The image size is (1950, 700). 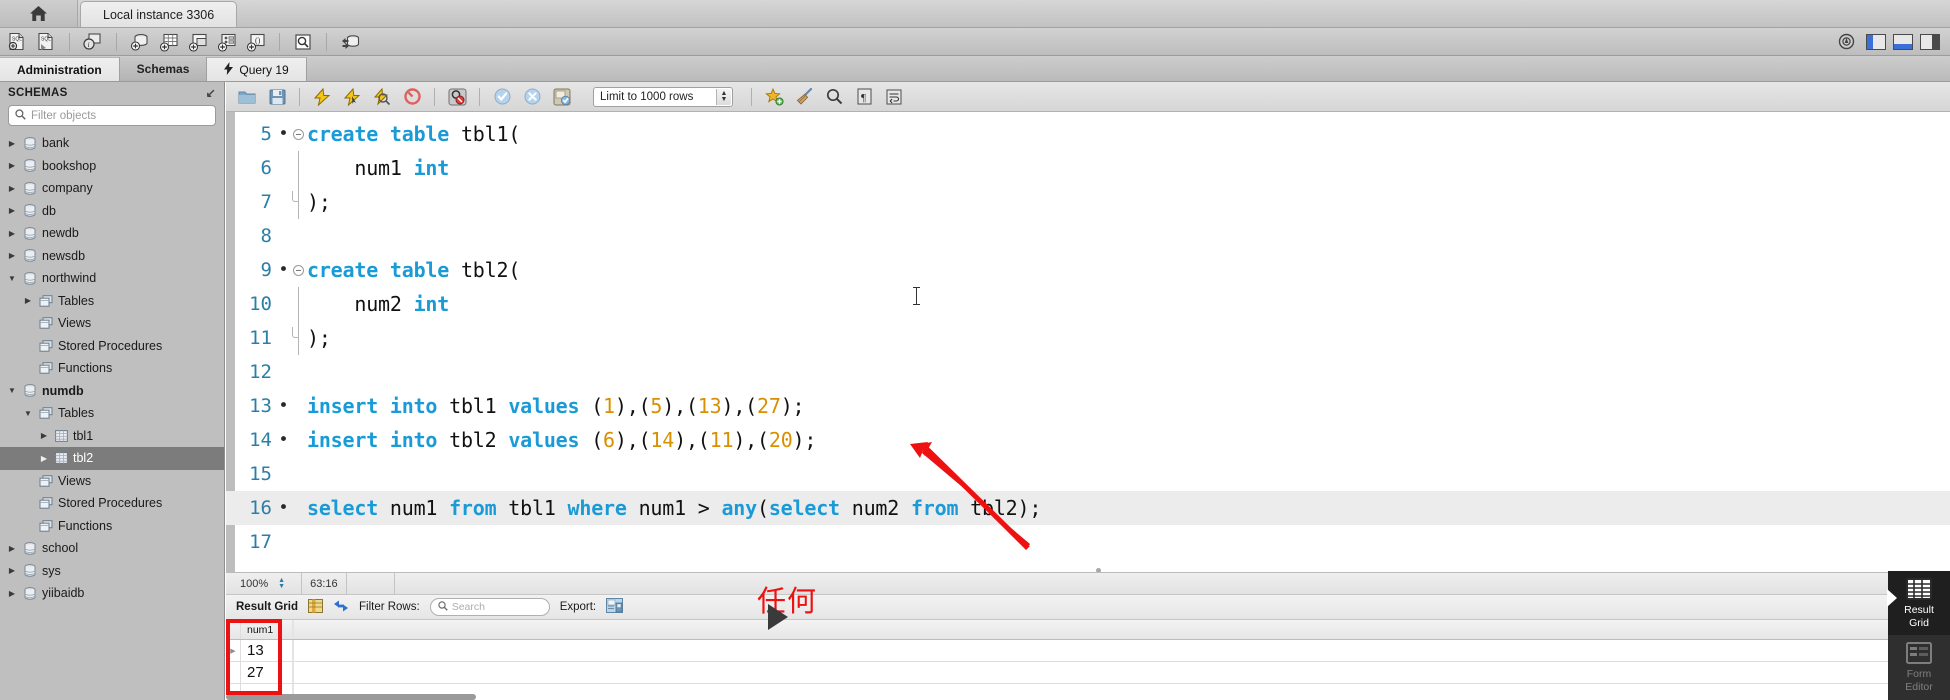 I want to click on code-line-11: 11);, so click(x=1088, y=338).